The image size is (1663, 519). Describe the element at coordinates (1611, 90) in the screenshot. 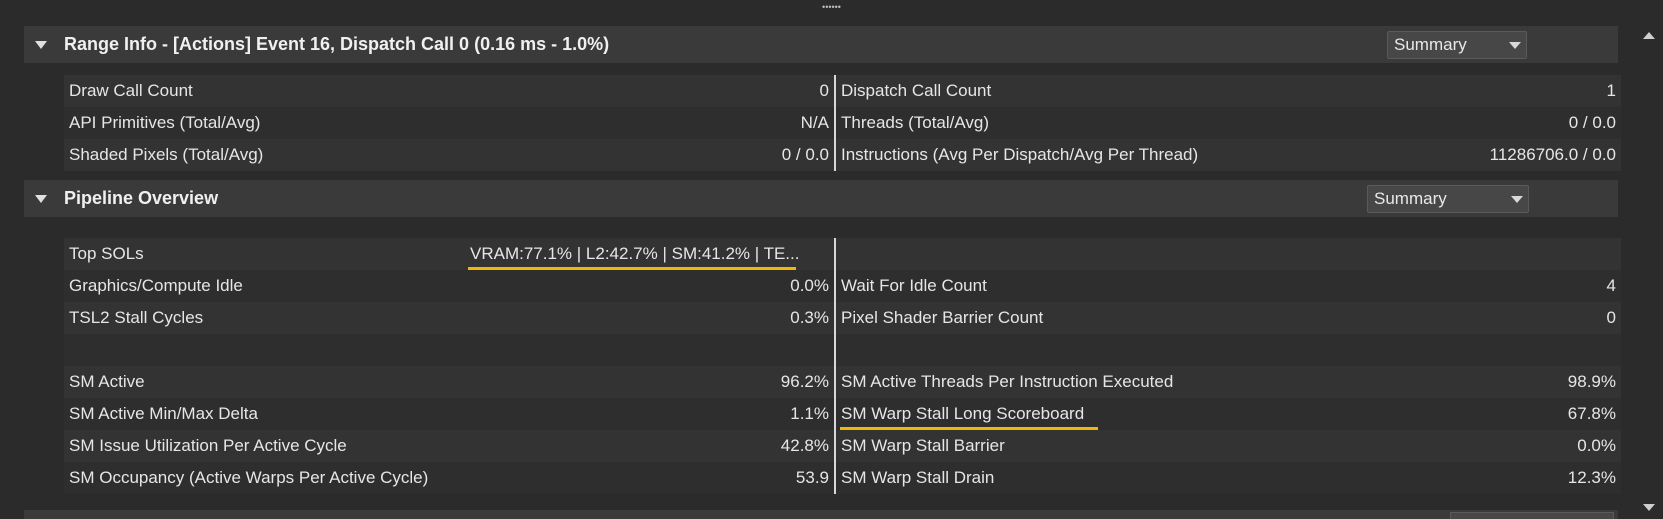

I see `metric-value: 1` at that location.